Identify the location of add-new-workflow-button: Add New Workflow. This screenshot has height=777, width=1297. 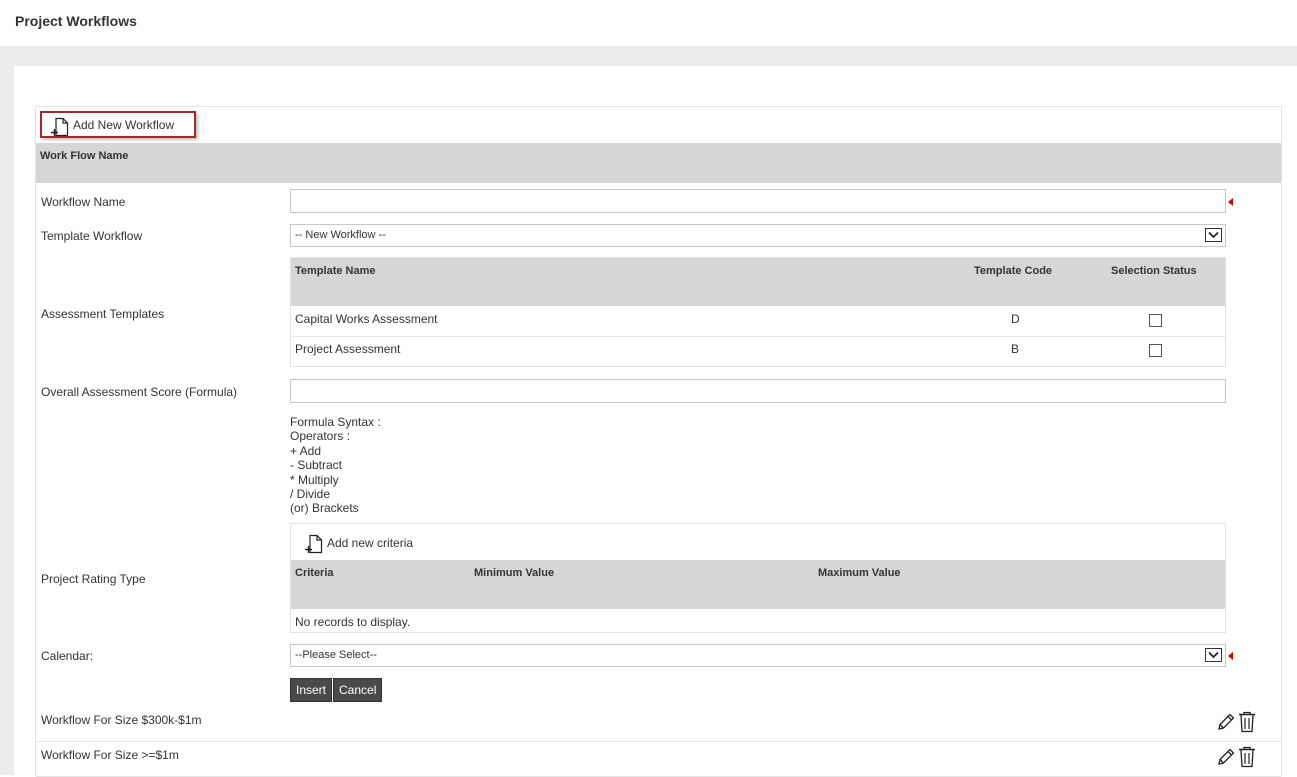
(118, 124).